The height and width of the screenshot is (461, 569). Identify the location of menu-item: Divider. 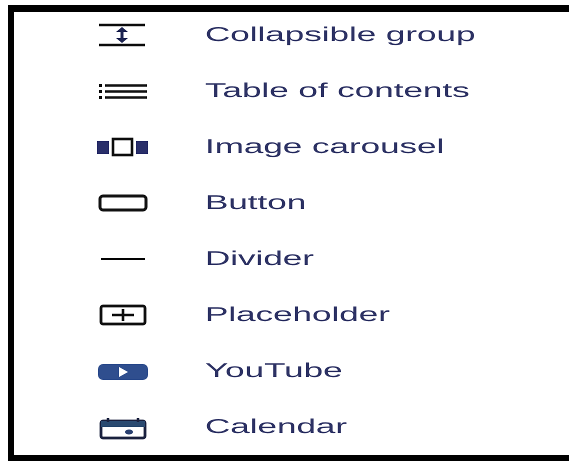
(259, 259).